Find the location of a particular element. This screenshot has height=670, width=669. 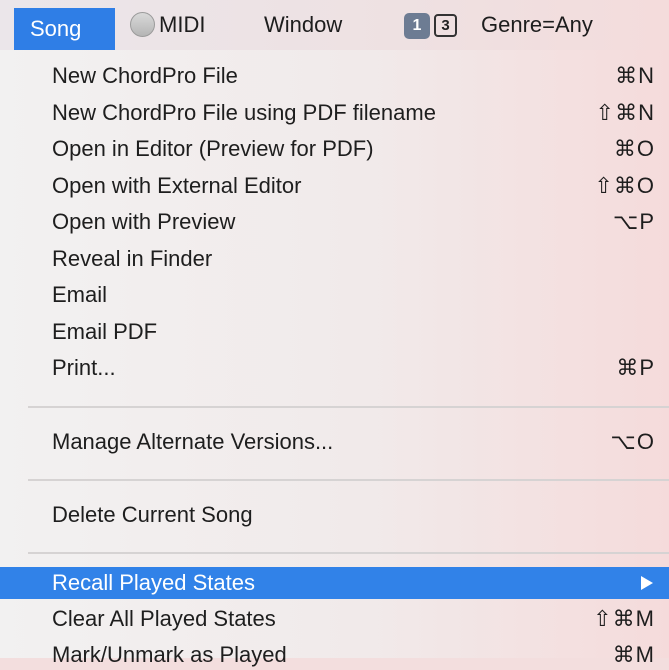

submenu-arrow-icon is located at coordinates (647, 583).